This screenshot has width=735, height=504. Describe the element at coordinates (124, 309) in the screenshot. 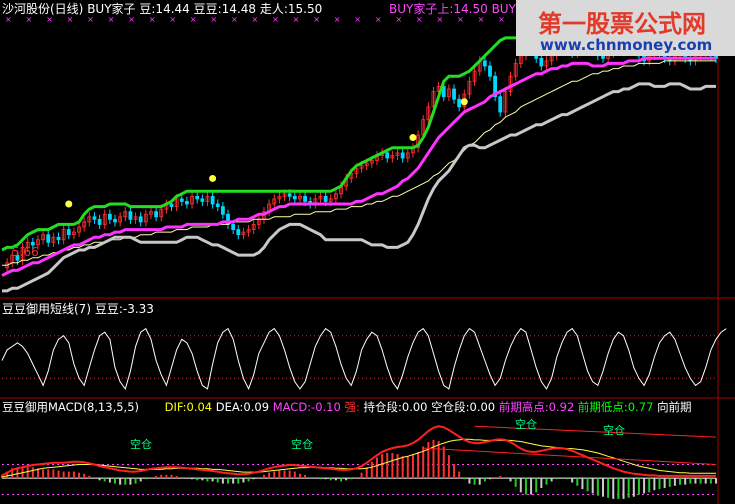

I see `osc-value: 豆豆:-3.33` at that location.